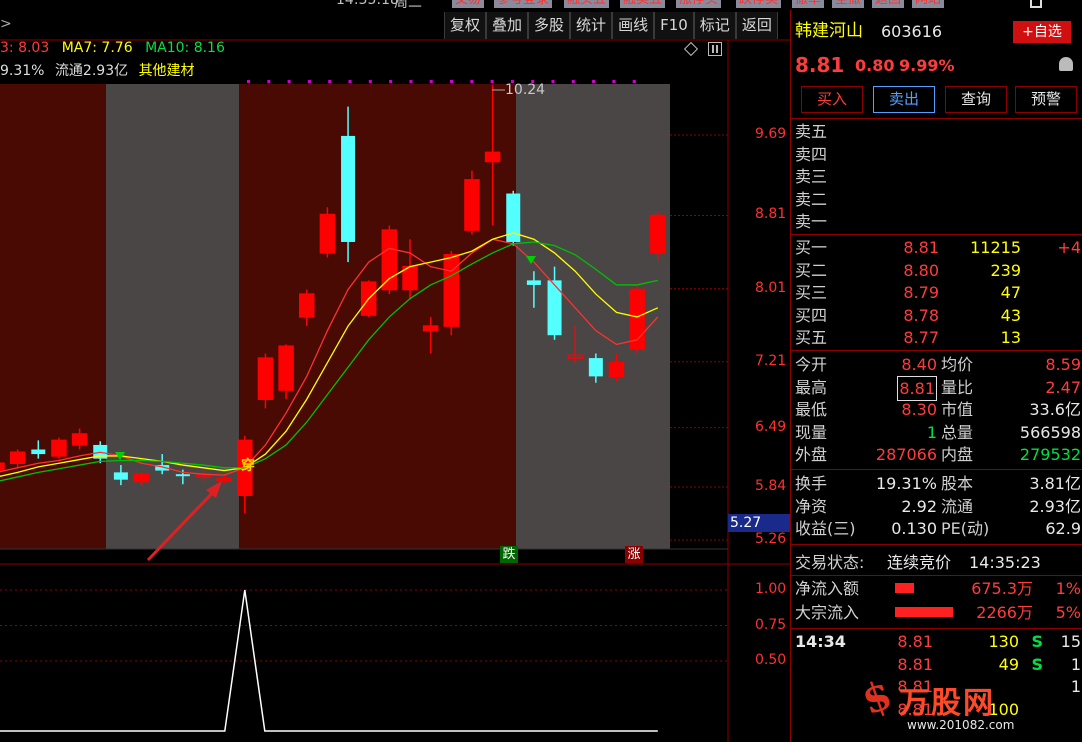 The width and height of the screenshot is (1082, 742). I want to click on stat-label: 外盘, so click(811, 455).